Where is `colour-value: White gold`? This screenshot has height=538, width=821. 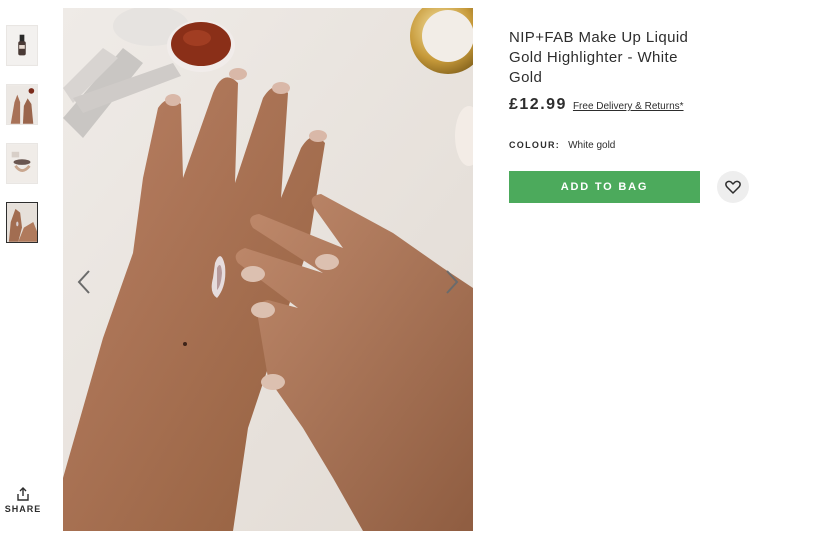 colour-value: White gold is located at coordinates (592, 145).